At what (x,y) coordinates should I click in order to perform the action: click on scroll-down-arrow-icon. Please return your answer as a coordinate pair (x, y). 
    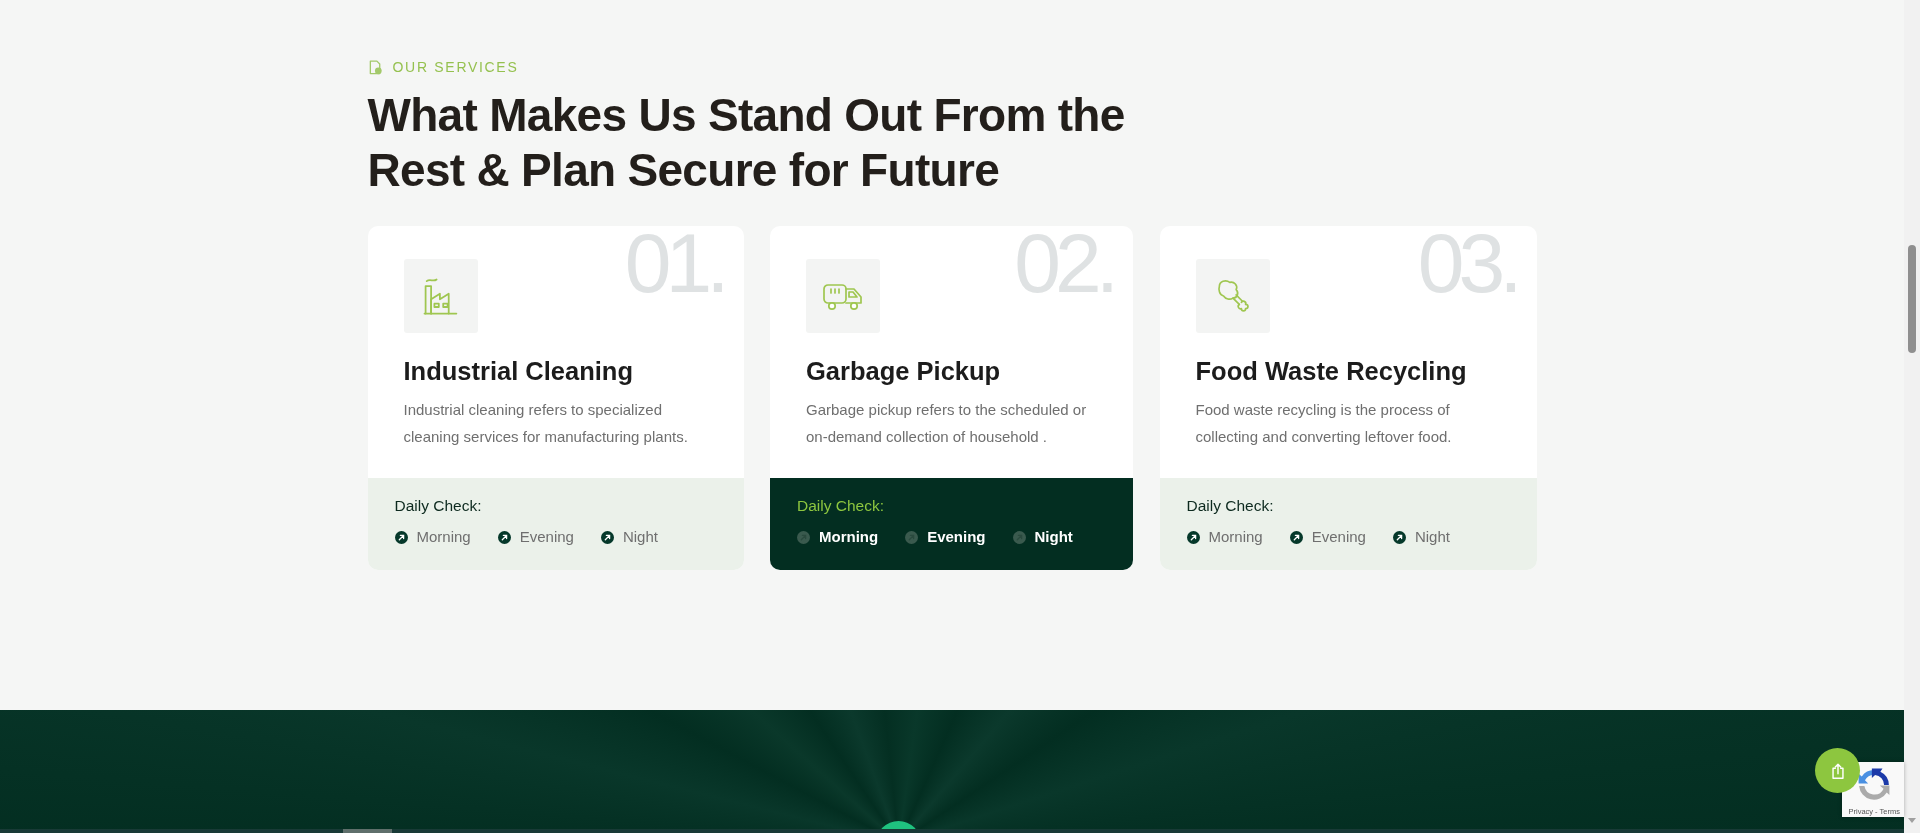
    Looking at the image, I should click on (1912, 820).